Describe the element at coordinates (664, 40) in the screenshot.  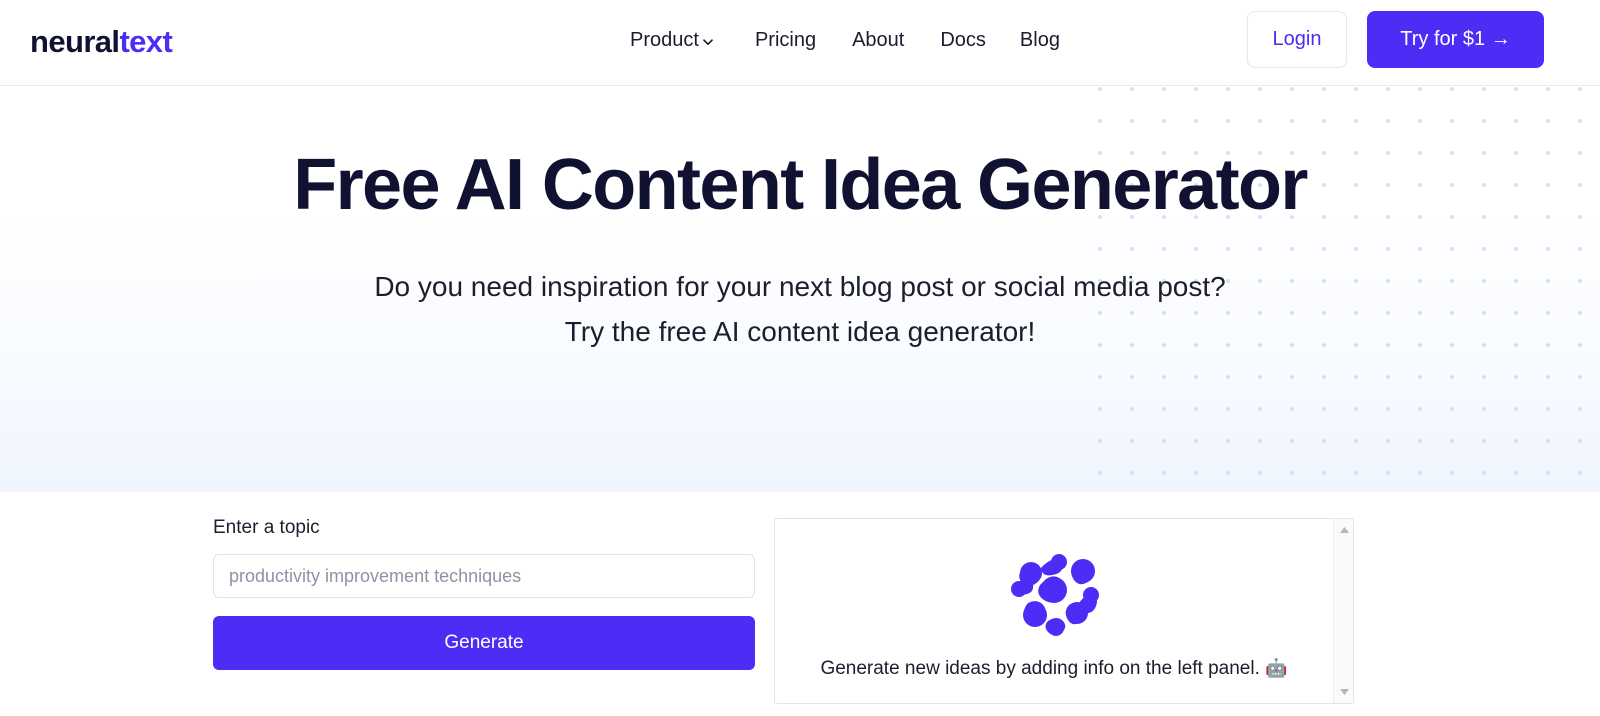
I see `nav-item-product-label: Product` at that location.